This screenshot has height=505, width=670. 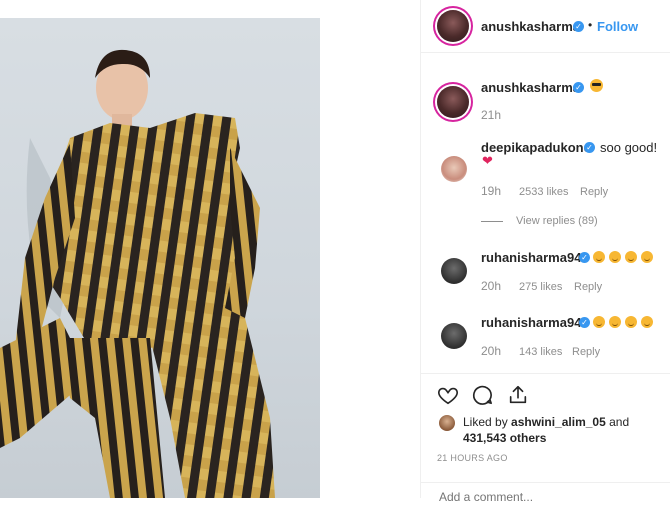 What do you see at coordinates (518, 397) in the screenshot?
I see `share-icon` at bounding box center [518, 397].